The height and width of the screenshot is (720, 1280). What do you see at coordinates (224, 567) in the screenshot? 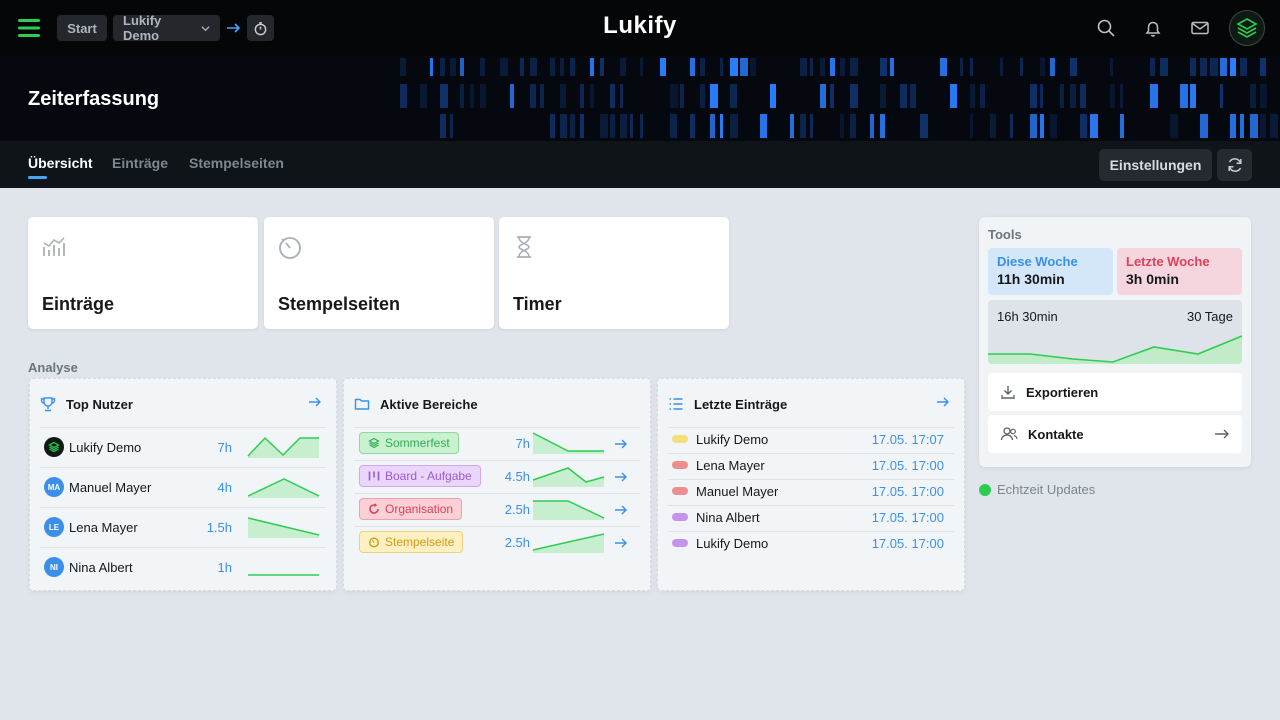
I see `user-hours: 1h` at bounding box center [224, 567].